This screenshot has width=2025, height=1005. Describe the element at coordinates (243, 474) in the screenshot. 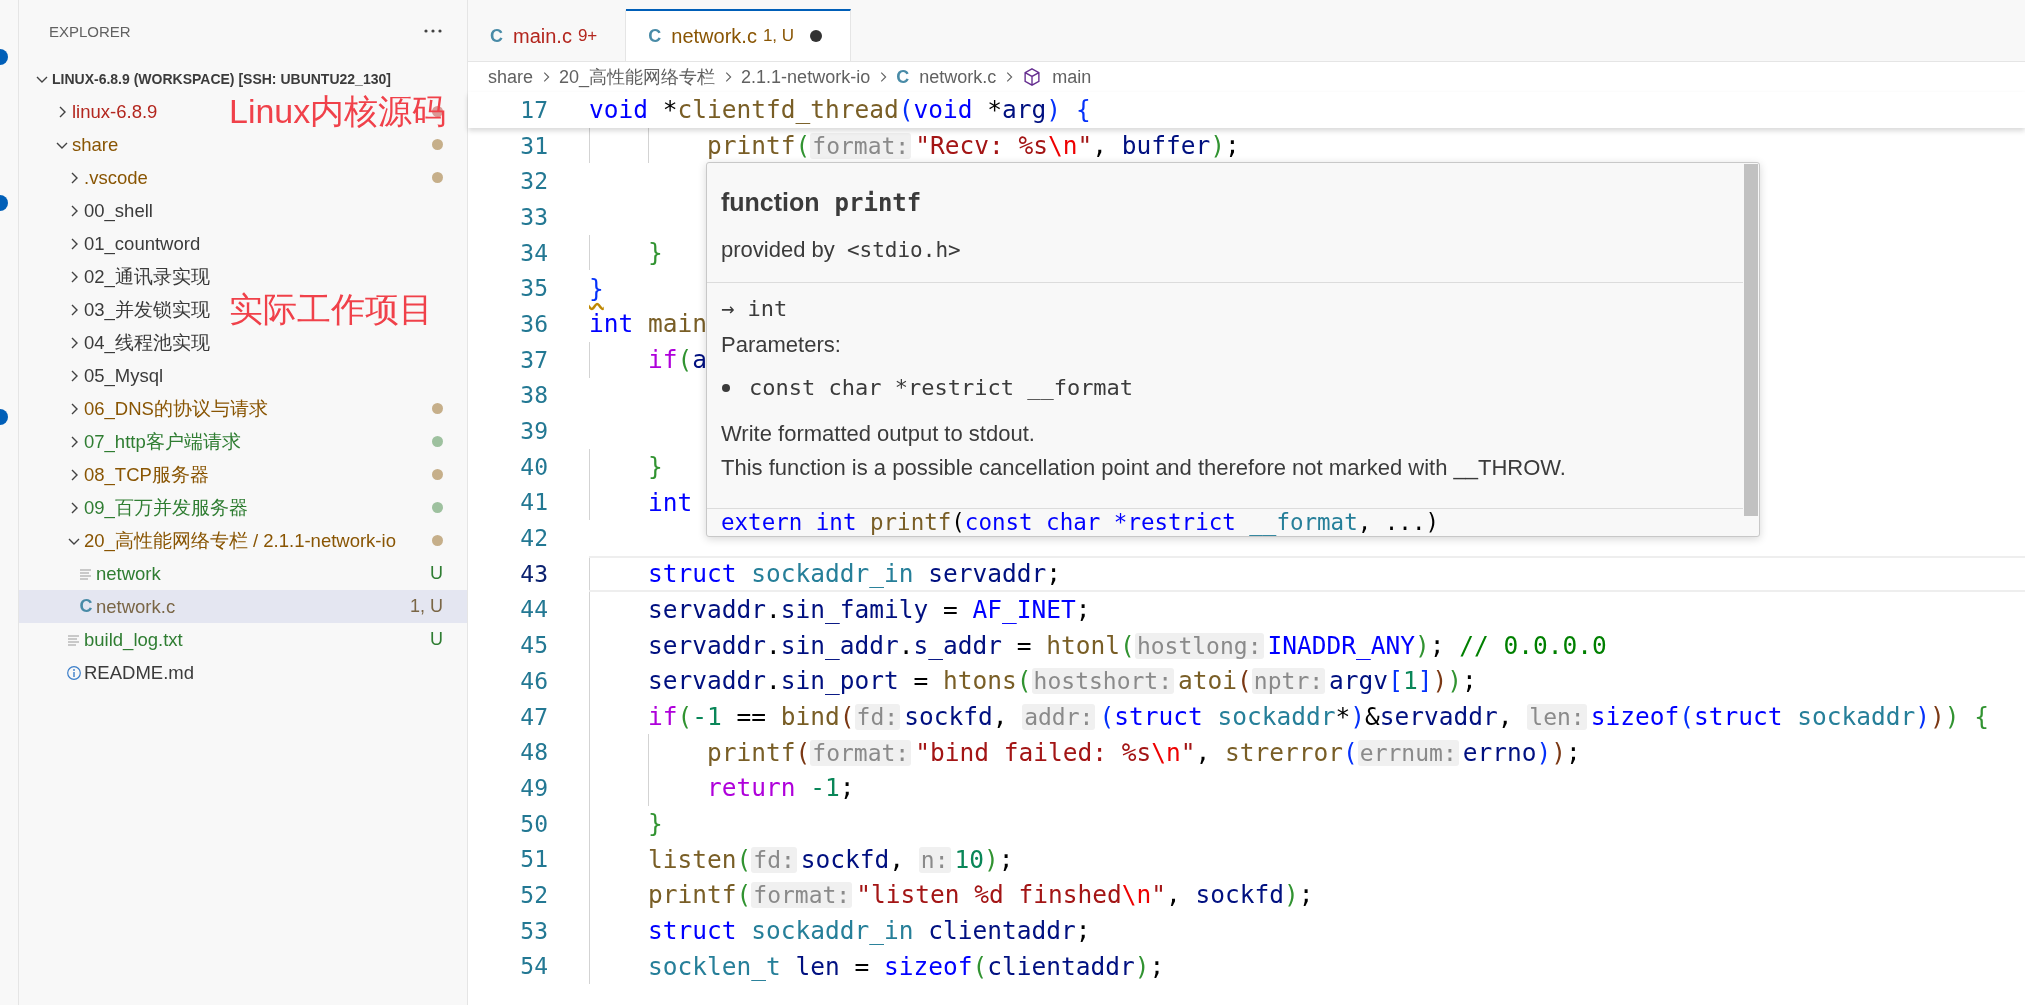

I see `tree-item: 08_TCP服务器` at that location.